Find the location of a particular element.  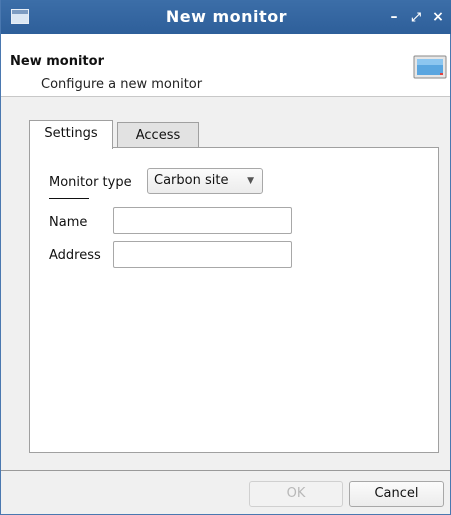

ok-button: OK is located at coordinates (296, 494).